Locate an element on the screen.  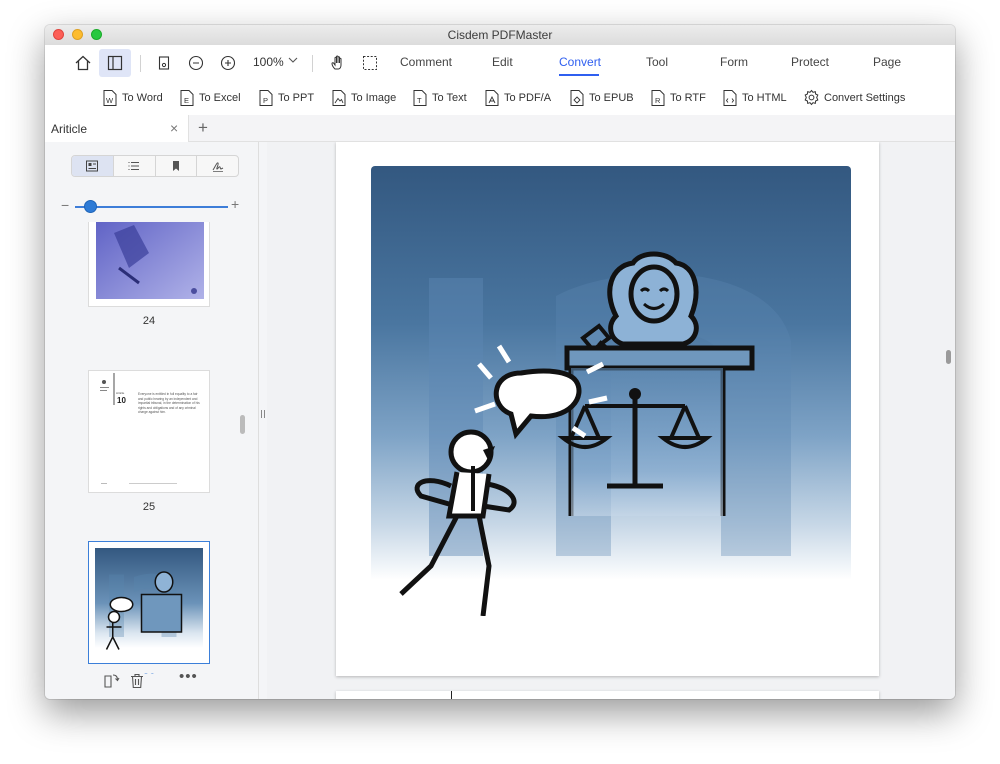
to-ppt-label: To PPT is located at coordinates (296, 98).